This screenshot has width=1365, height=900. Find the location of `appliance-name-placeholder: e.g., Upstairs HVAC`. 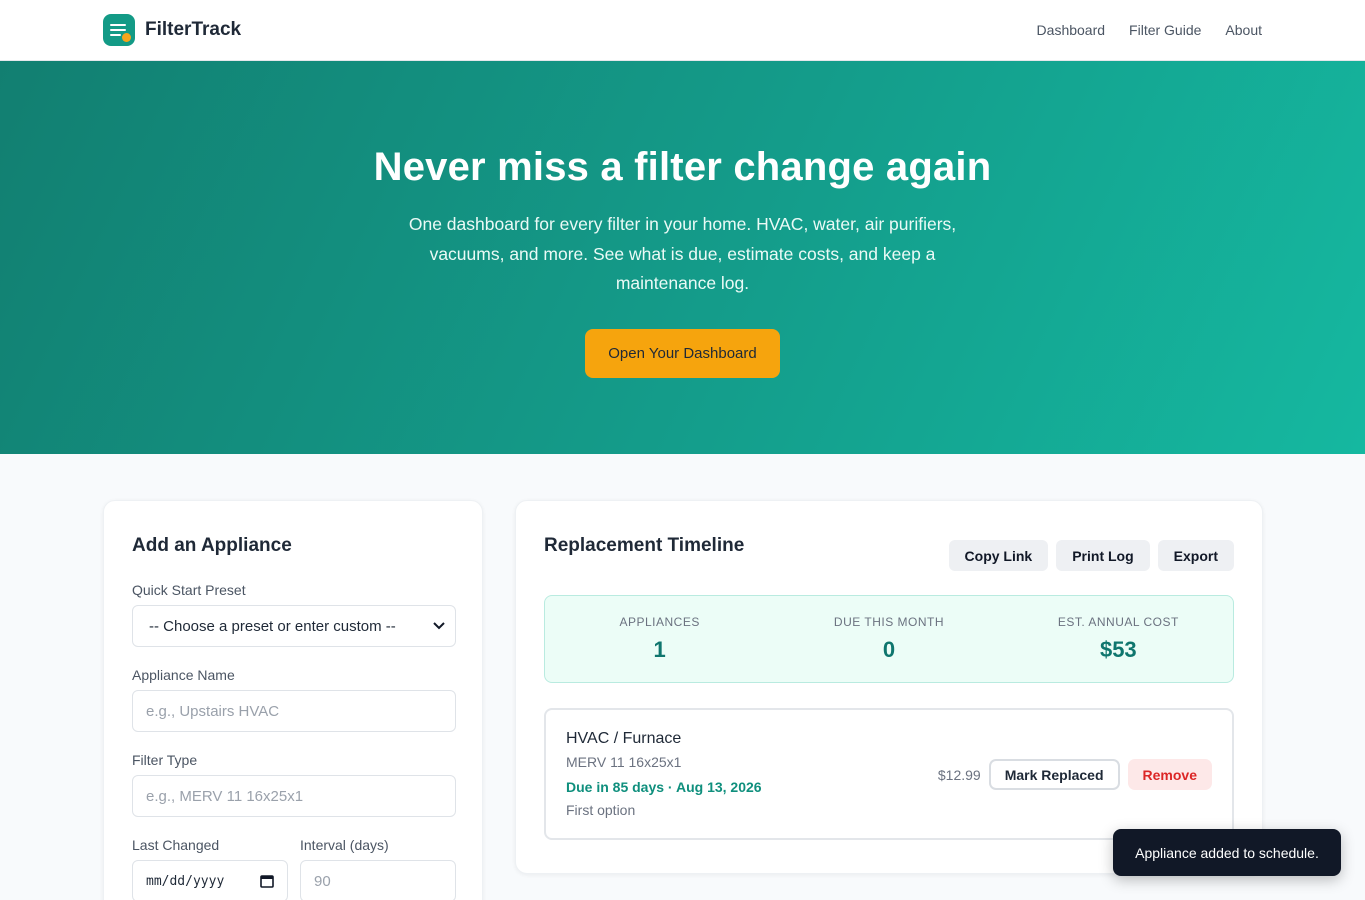

appliance-name-placeholder: e.g., Upstairs HVAC is located at coordinates (213, 711).